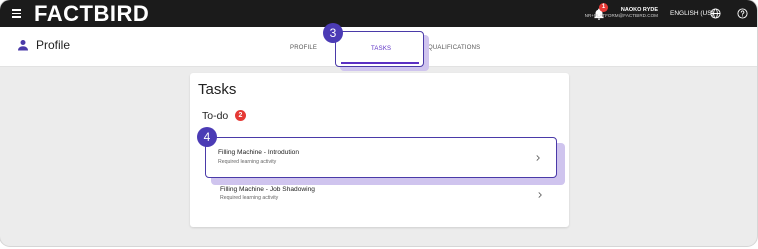  What do you see at coordinates (23, 45) in the screenshot?
I see `person-icon` at bounding box center [23, 45].